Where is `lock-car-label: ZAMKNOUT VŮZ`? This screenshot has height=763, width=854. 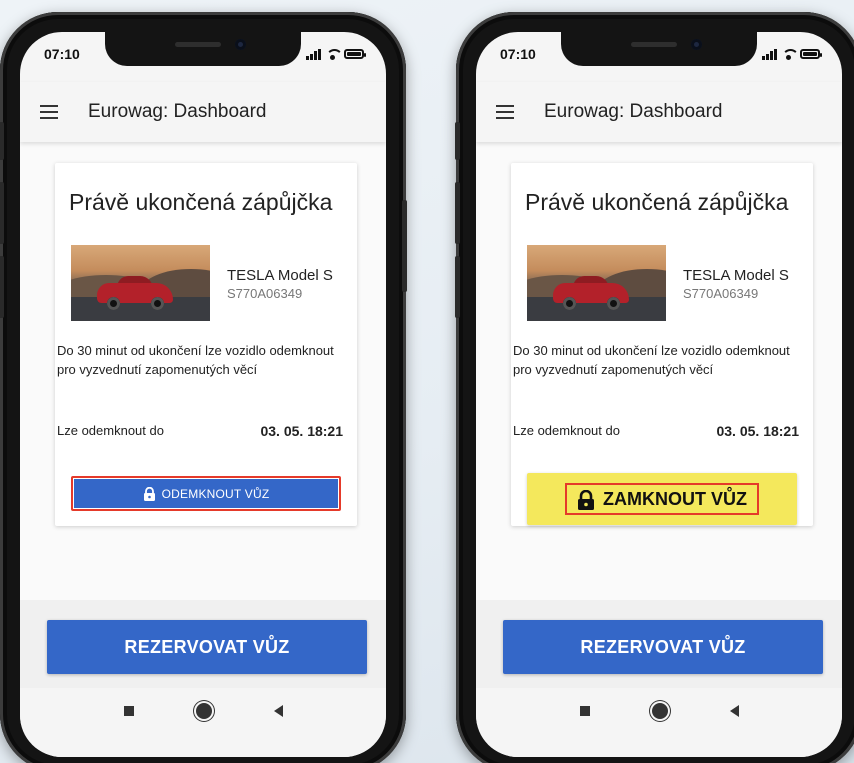 lock-car-label: ZAMKNOUT VŮZ is located at coordinates (675, 499).